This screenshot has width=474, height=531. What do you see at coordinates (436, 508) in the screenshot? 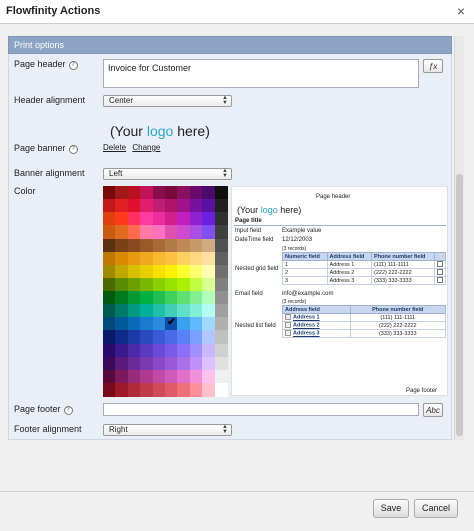
I see `cancel-button: Cancel` at bounding box center [436, 508].